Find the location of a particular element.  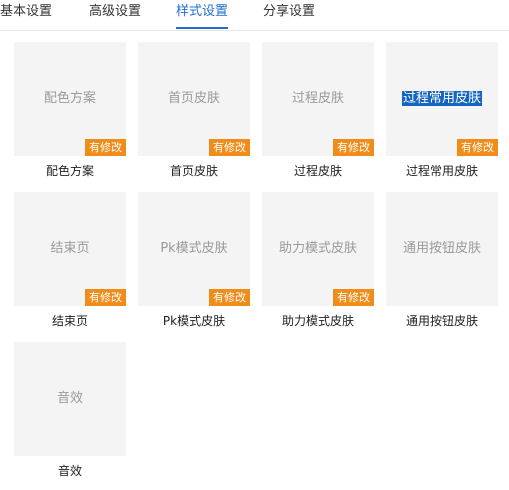

card-caption: 过程常用皮肤 is located at coordinates (441, 171).